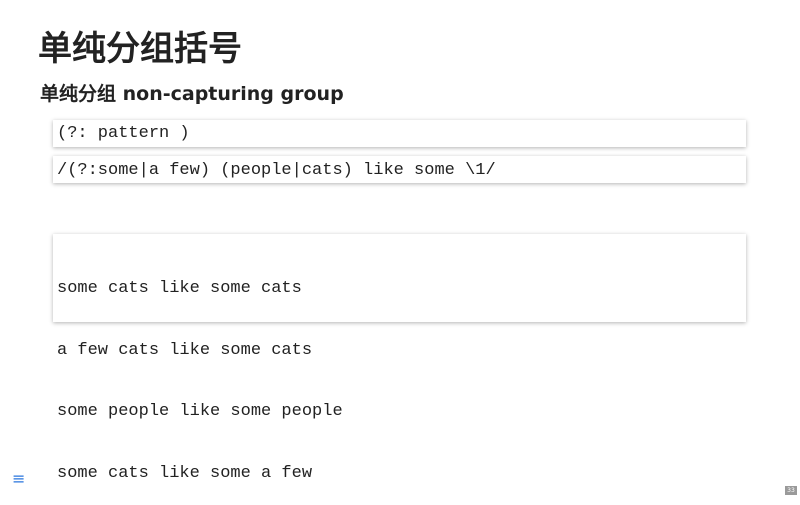  Describe the element at coordinates (185, 350) in the screenshot. I see `sample-line: a few cats like some cats` at that location.